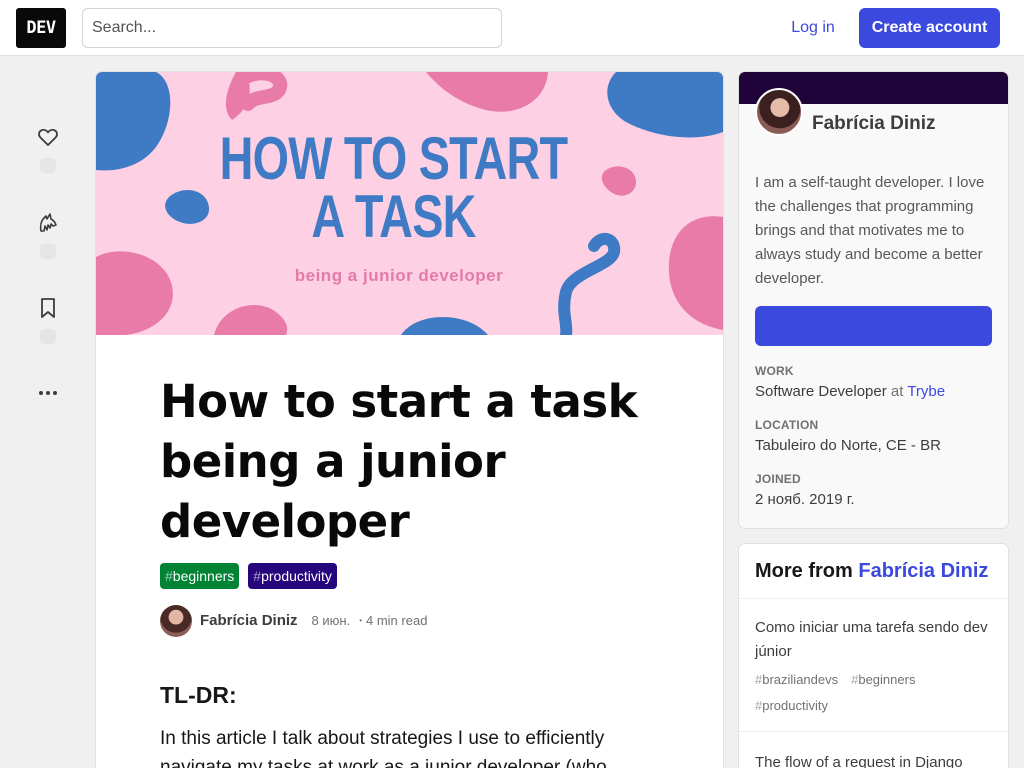 Image resolution: width=1024 pixels, height=768 pixels. I want to click on bookmark-icon, so click(48, 308).